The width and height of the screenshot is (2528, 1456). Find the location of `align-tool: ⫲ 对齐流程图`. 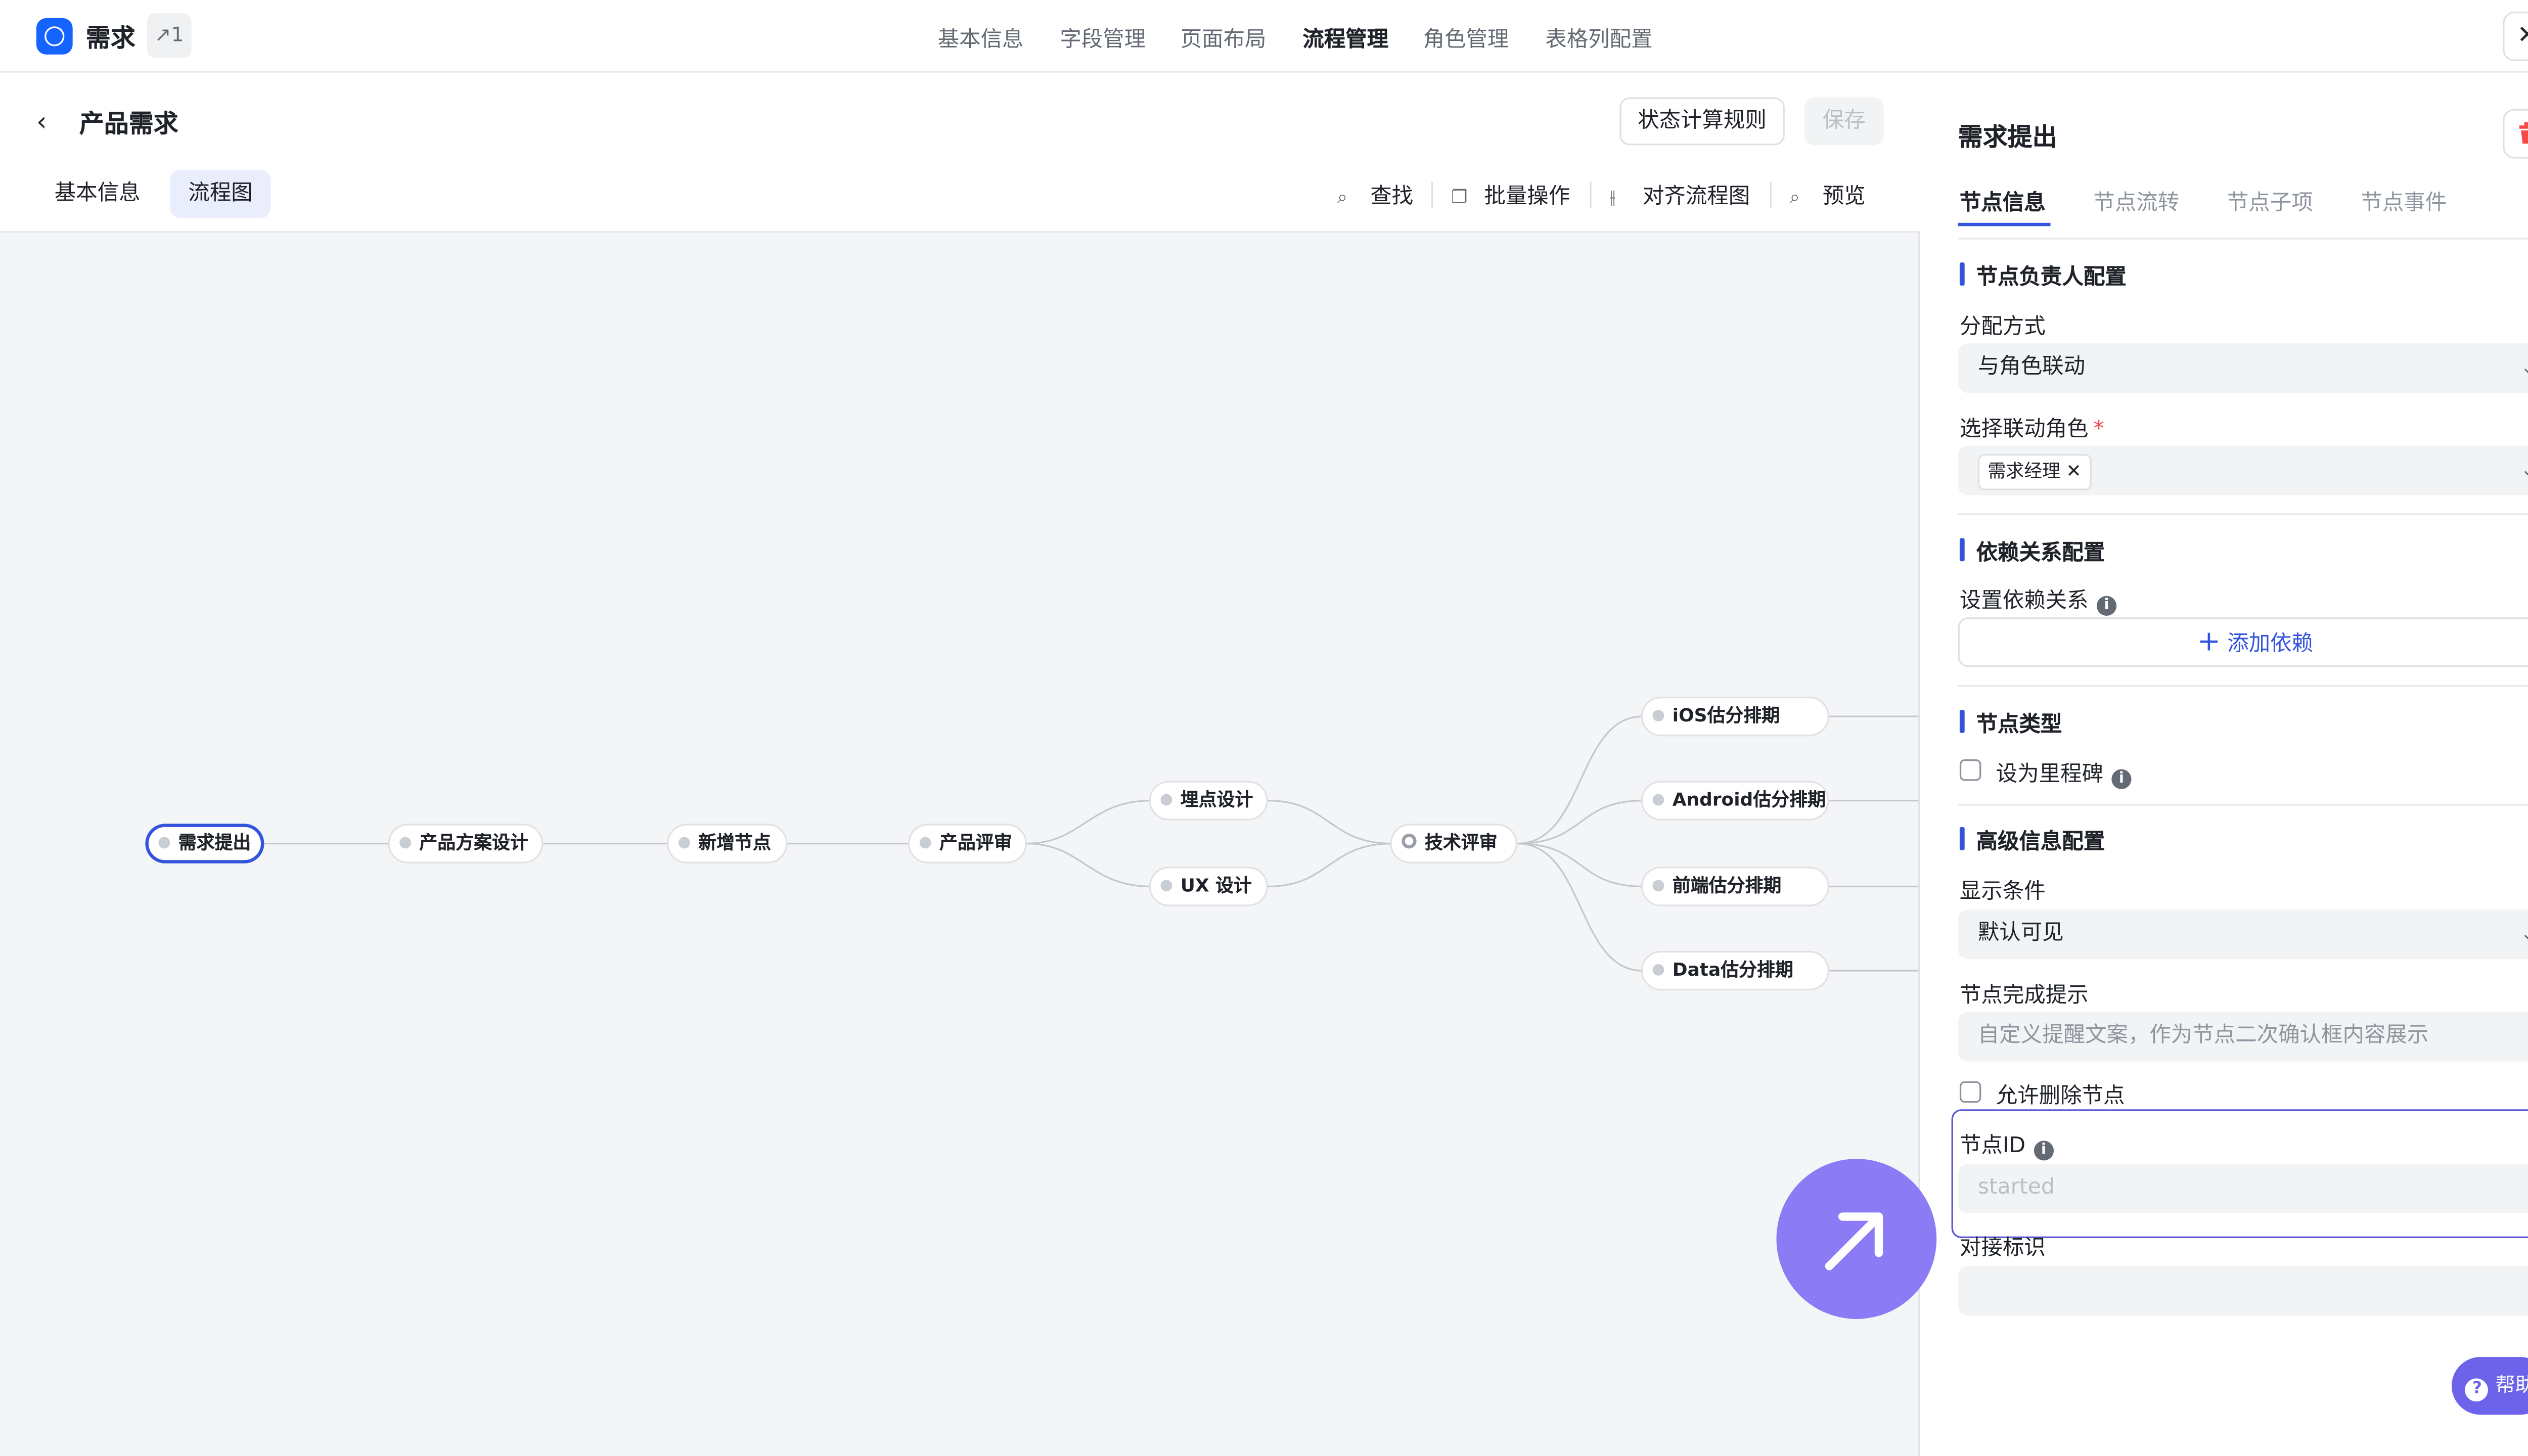

align-tool: ⫲ 对齐流程图 is located at coordinates (1680, 194).